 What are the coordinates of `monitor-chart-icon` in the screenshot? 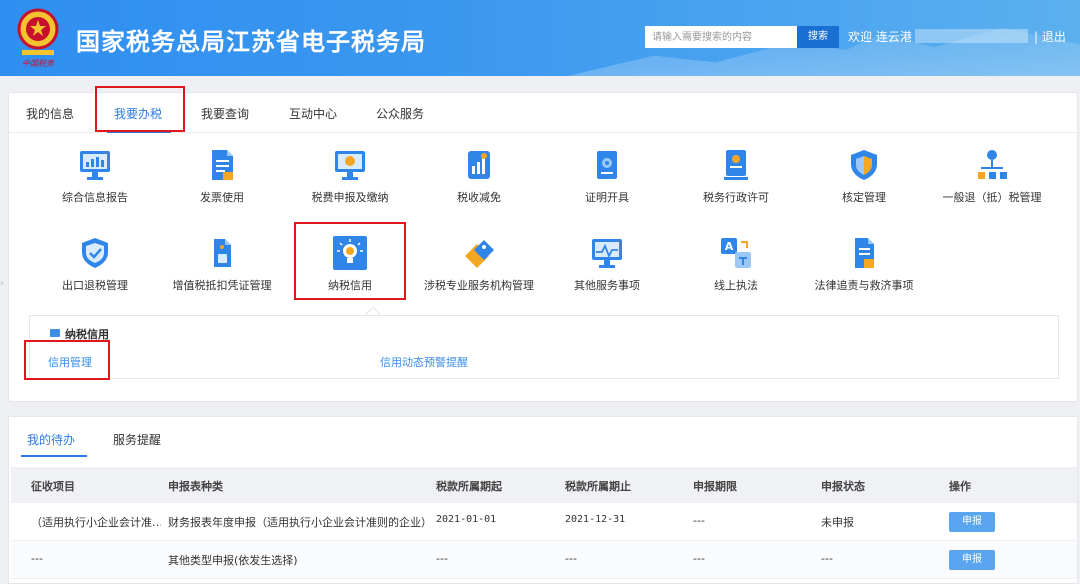 It's located at (95, 165).